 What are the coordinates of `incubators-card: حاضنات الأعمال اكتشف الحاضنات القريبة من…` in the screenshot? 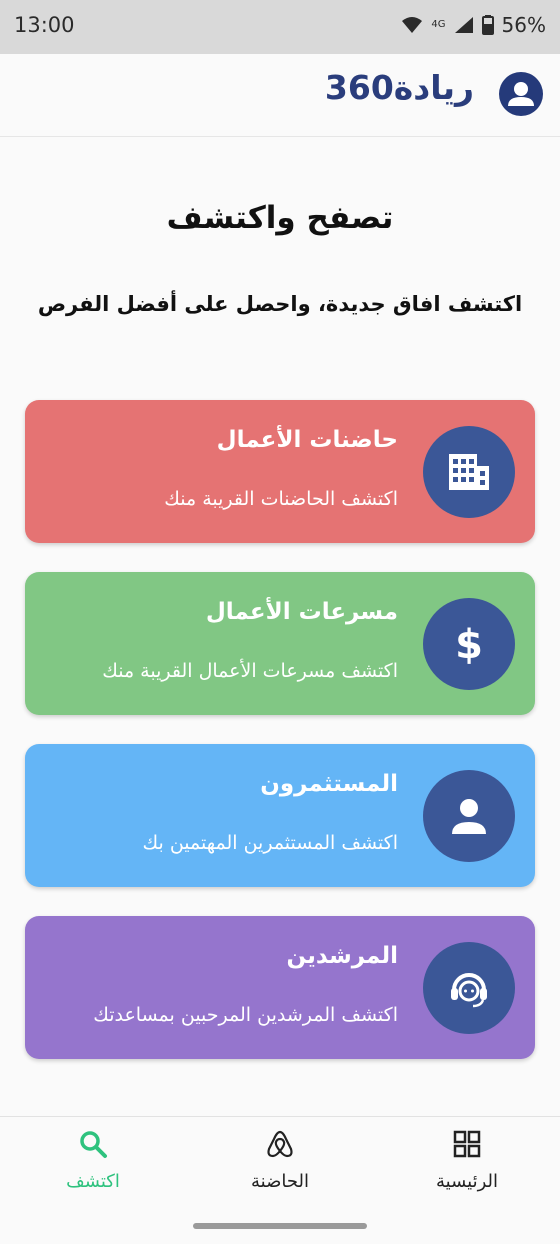 It's located at (280, 471).